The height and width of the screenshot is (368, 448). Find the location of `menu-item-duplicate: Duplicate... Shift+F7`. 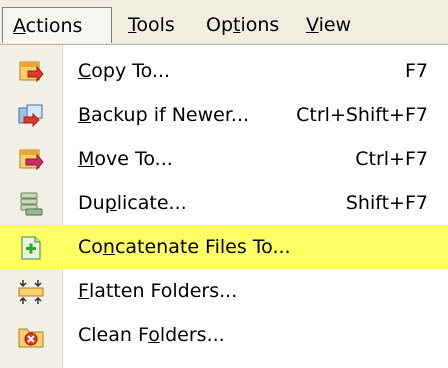

menu-item-duplicate: Duplicate... Shift+F7 is located at coordinates (224, 203).